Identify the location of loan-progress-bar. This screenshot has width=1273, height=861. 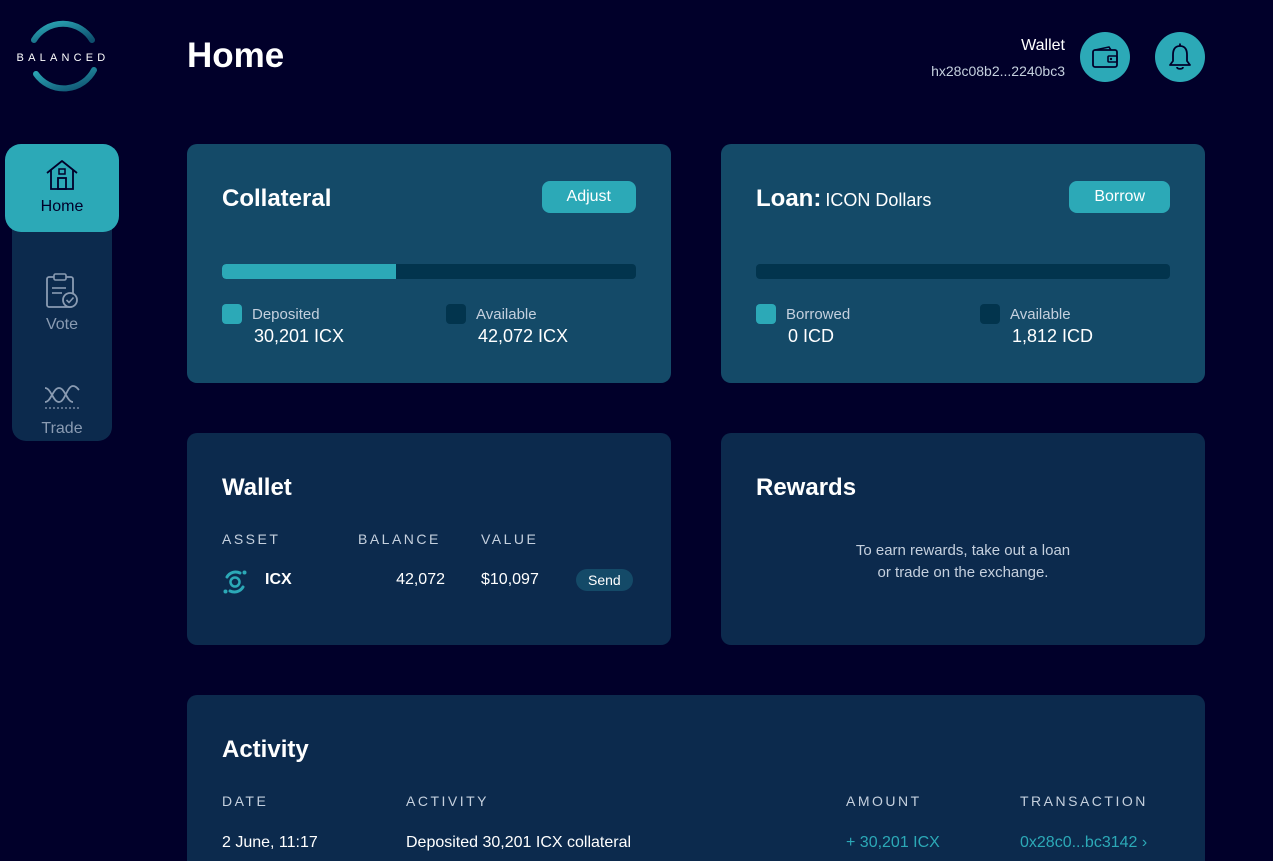
(963, 271).